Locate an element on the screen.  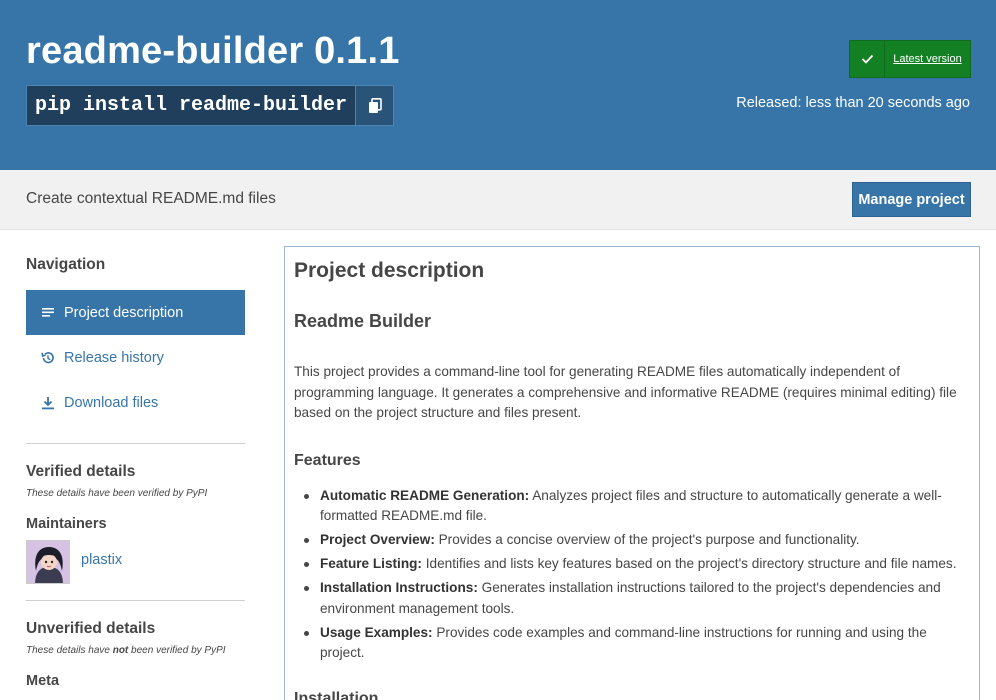
maintainer-link: plastix is located at coordinates (101, 560).